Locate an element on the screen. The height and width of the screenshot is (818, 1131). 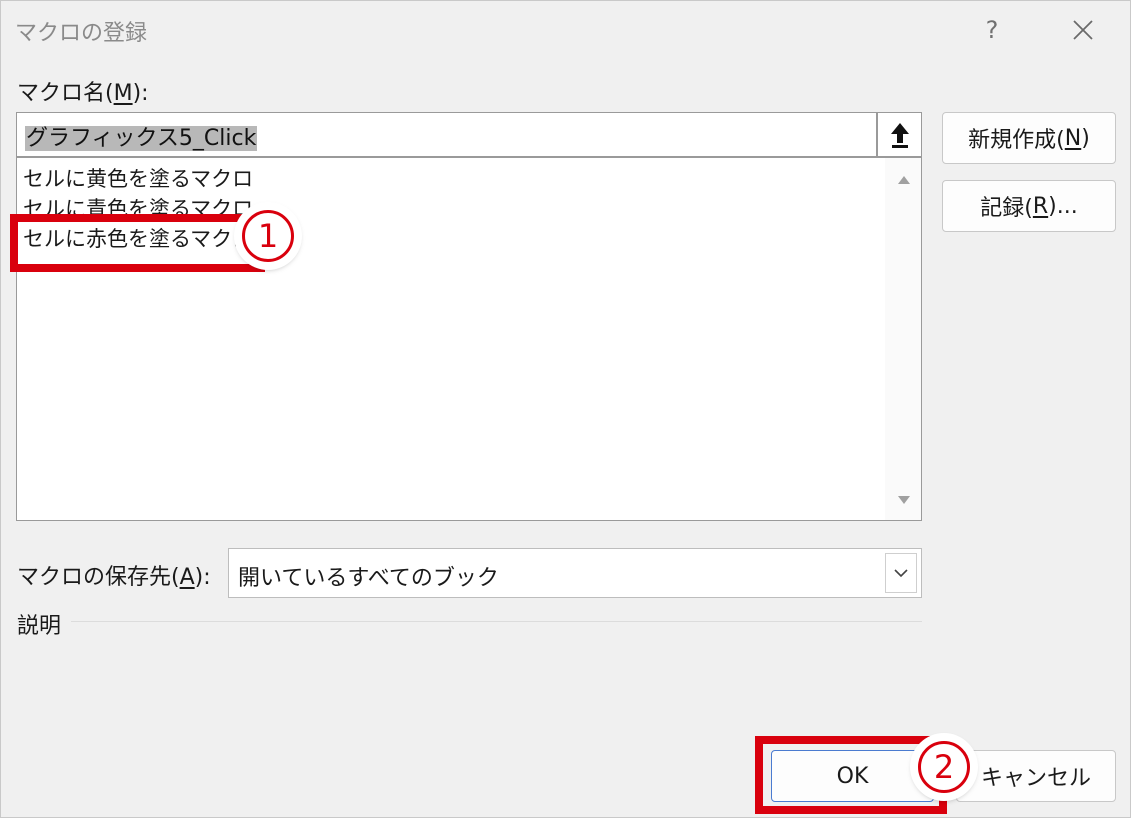
annotation-step-badge: 2 is located at coordinates (944, 767).